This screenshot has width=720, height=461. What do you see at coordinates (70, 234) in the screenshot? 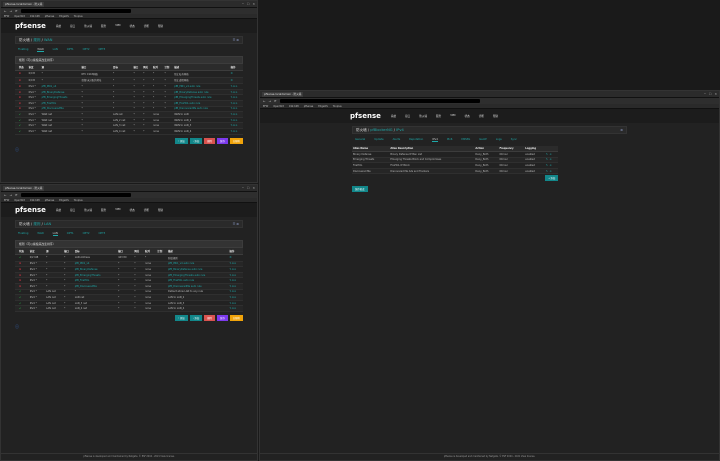
I see `tab-opt1: OPT1` at bounding box center [70, 234].